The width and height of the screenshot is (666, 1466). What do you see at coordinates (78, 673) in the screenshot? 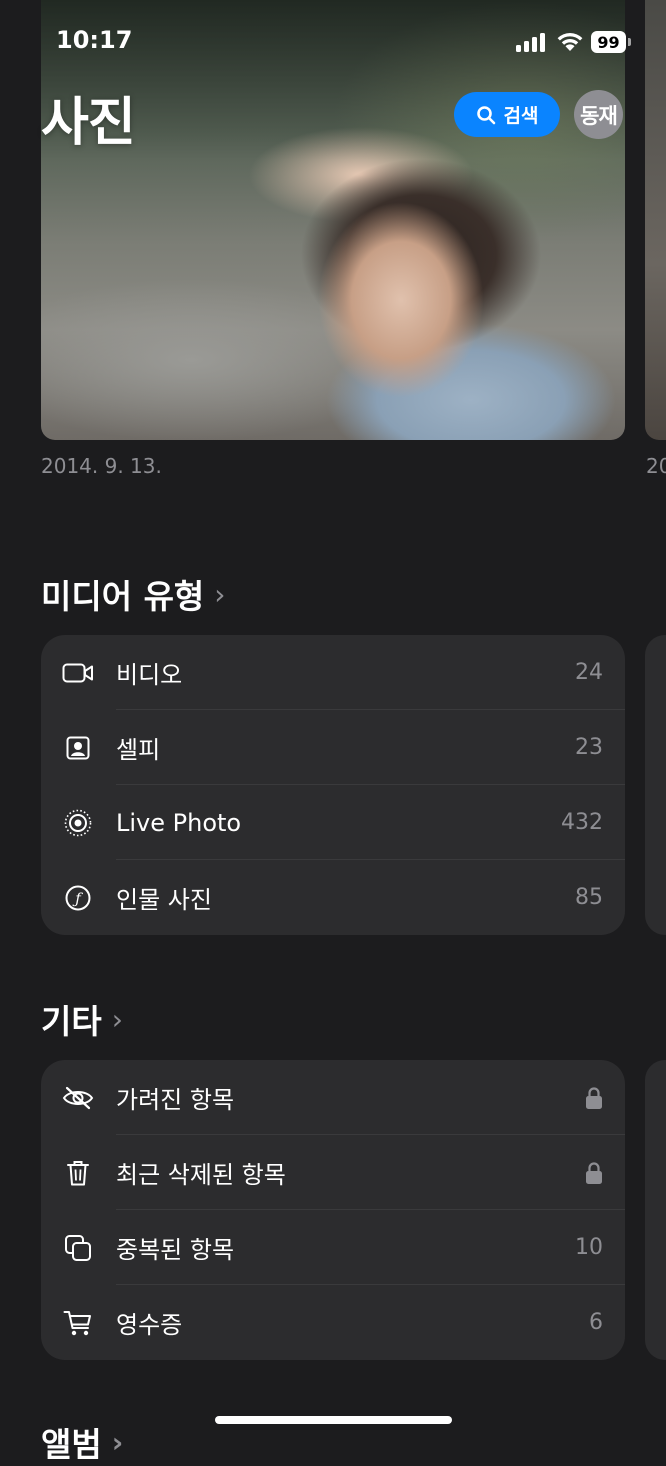
I see `video-icon` at bounding box center [78, 673].